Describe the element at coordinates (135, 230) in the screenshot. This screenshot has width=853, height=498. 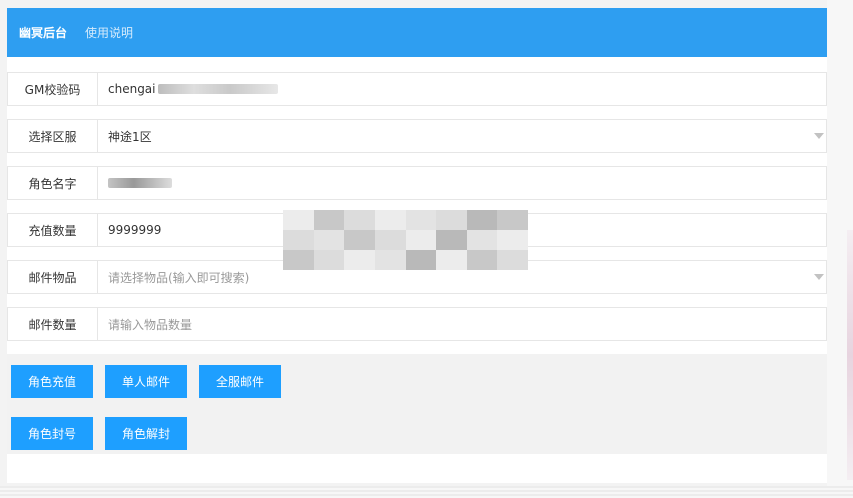
I see `recharge-value: 9999999` at that location.